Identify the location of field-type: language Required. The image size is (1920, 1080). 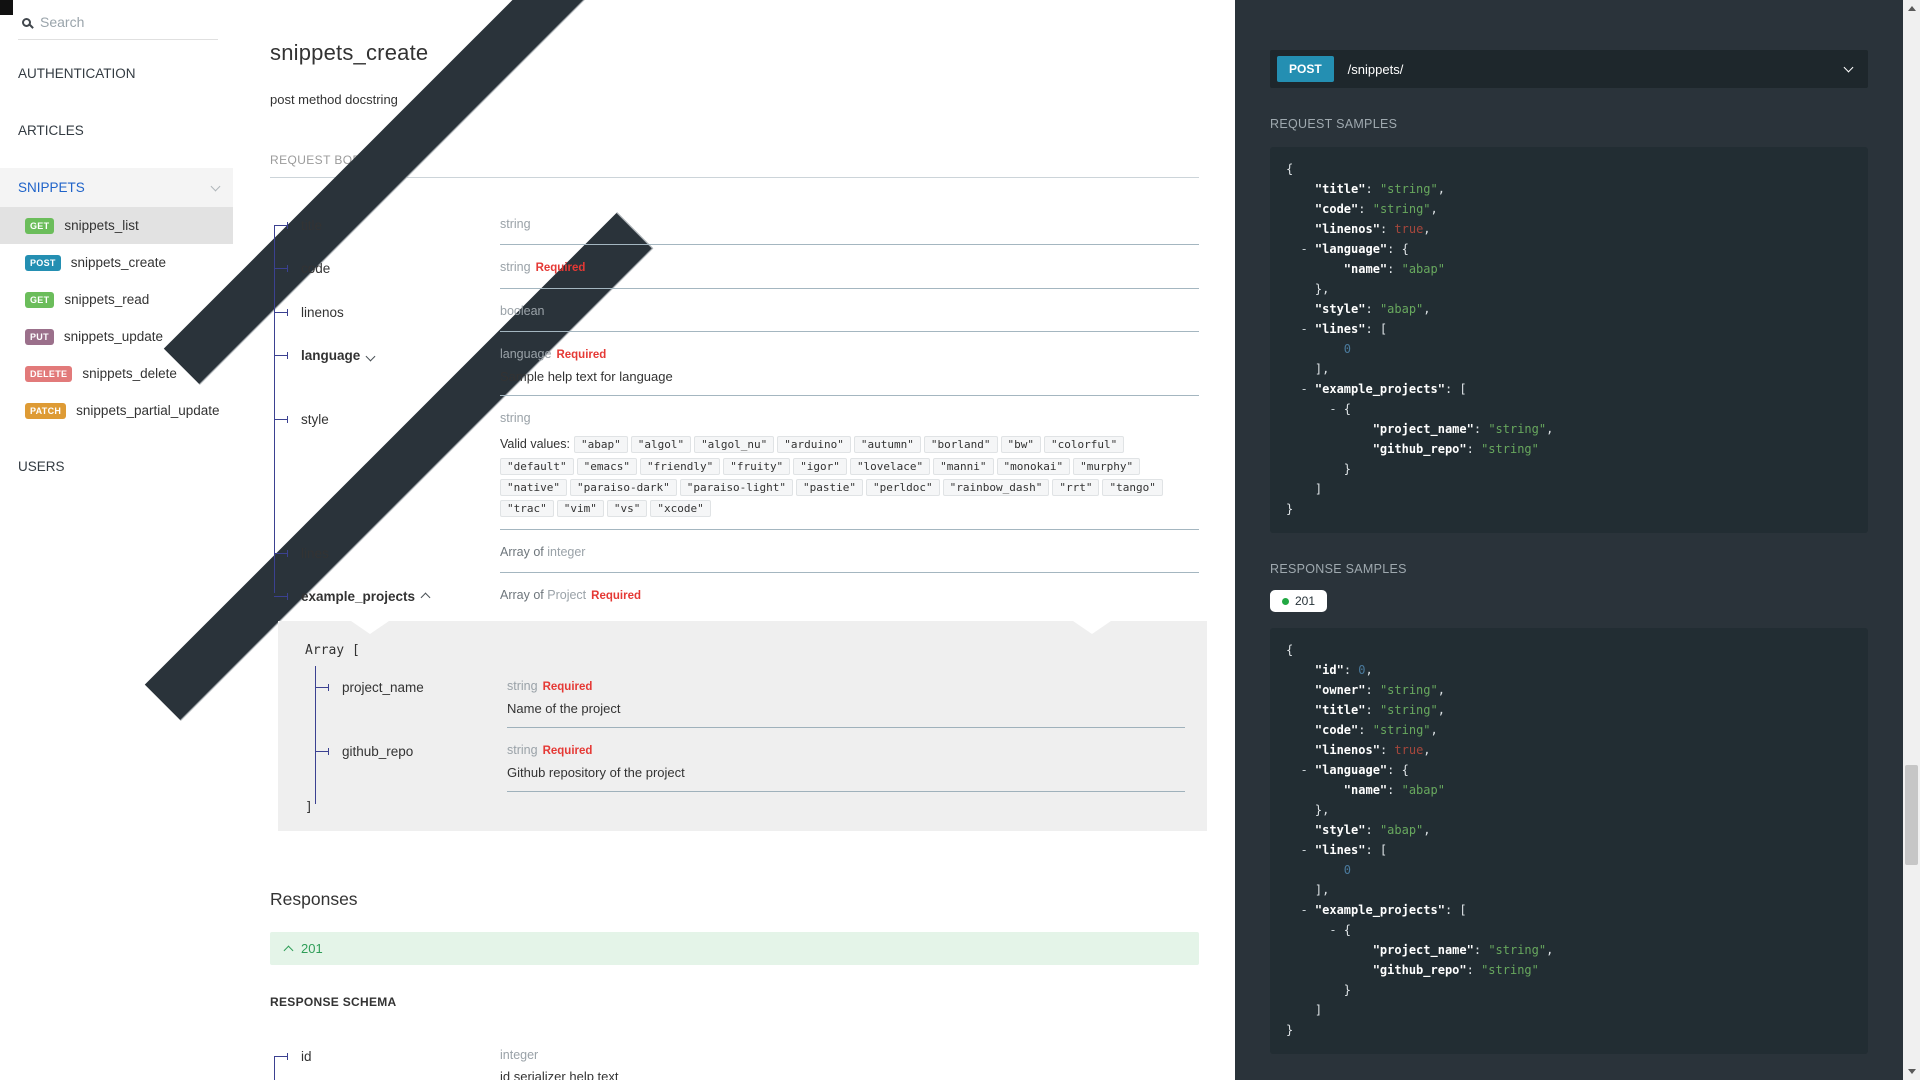
(849, 355).